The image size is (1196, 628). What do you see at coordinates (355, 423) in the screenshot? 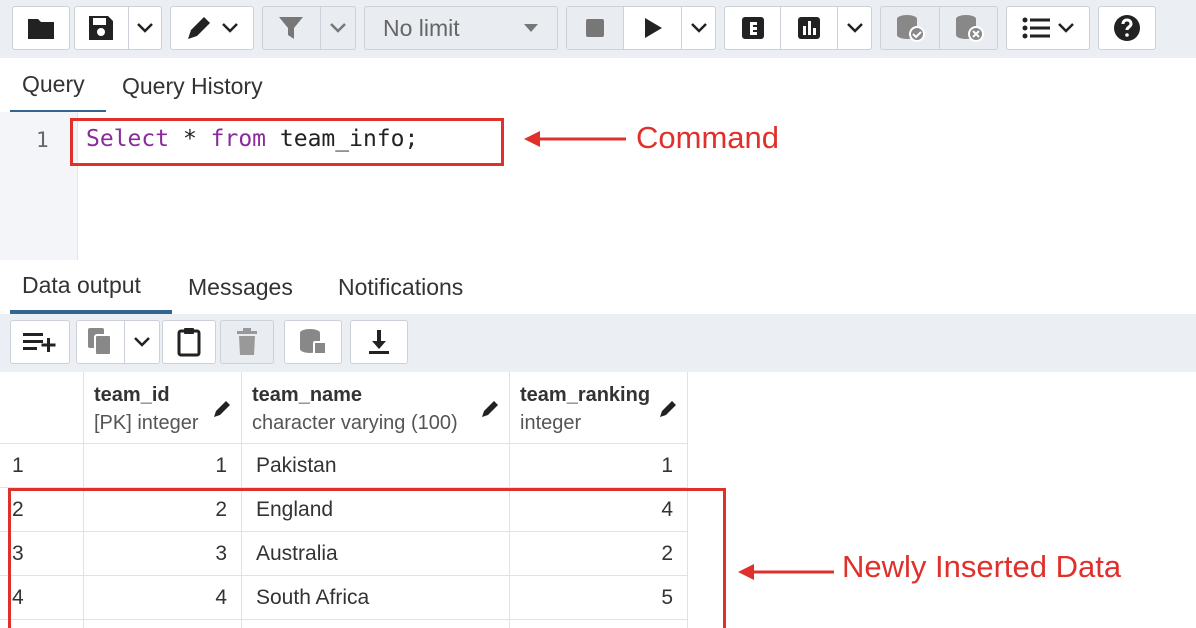
I see `column-type: character varying (100)` at bounding box center [355, 423].